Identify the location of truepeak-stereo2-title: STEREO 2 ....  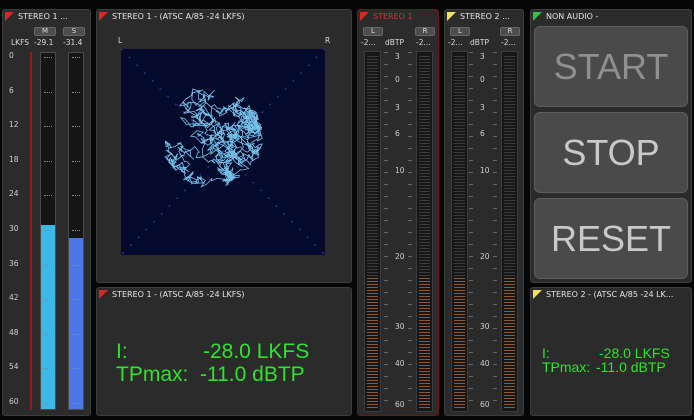
(485, 16).